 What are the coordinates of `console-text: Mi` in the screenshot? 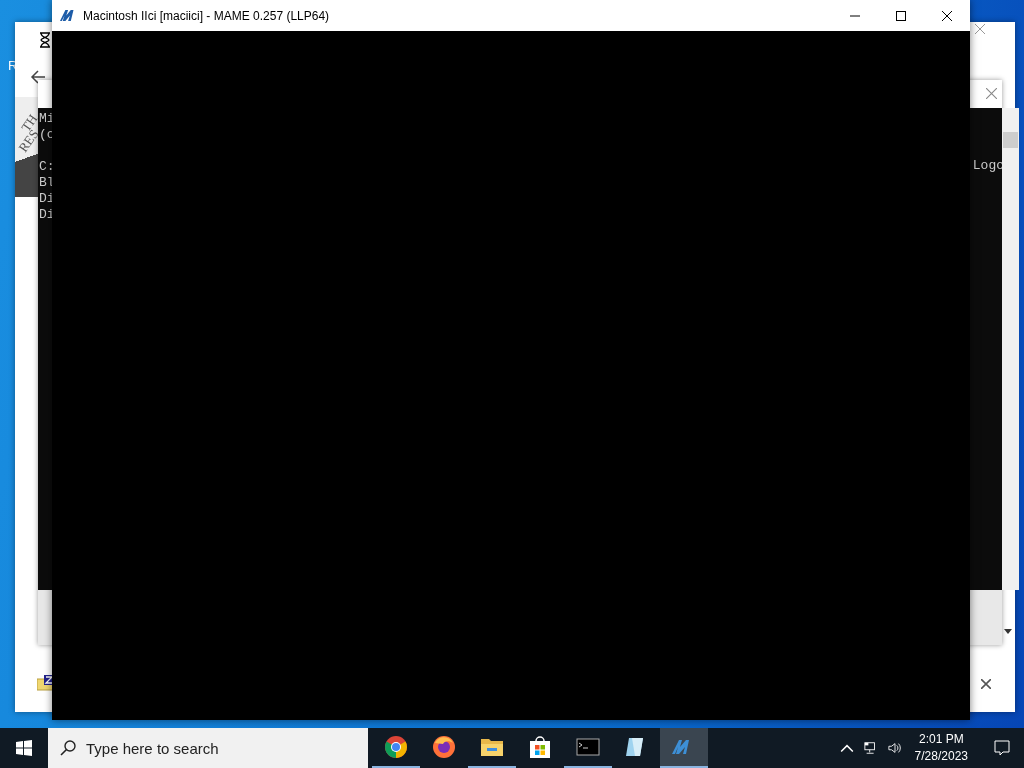 It's located at (47, 118).